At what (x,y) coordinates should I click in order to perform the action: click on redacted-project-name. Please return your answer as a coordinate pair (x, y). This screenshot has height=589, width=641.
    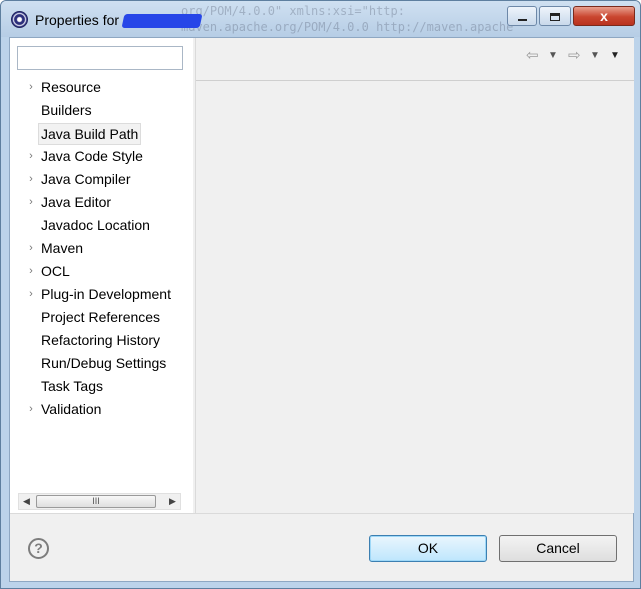
    Looking at the image, I should click on (162, 21).